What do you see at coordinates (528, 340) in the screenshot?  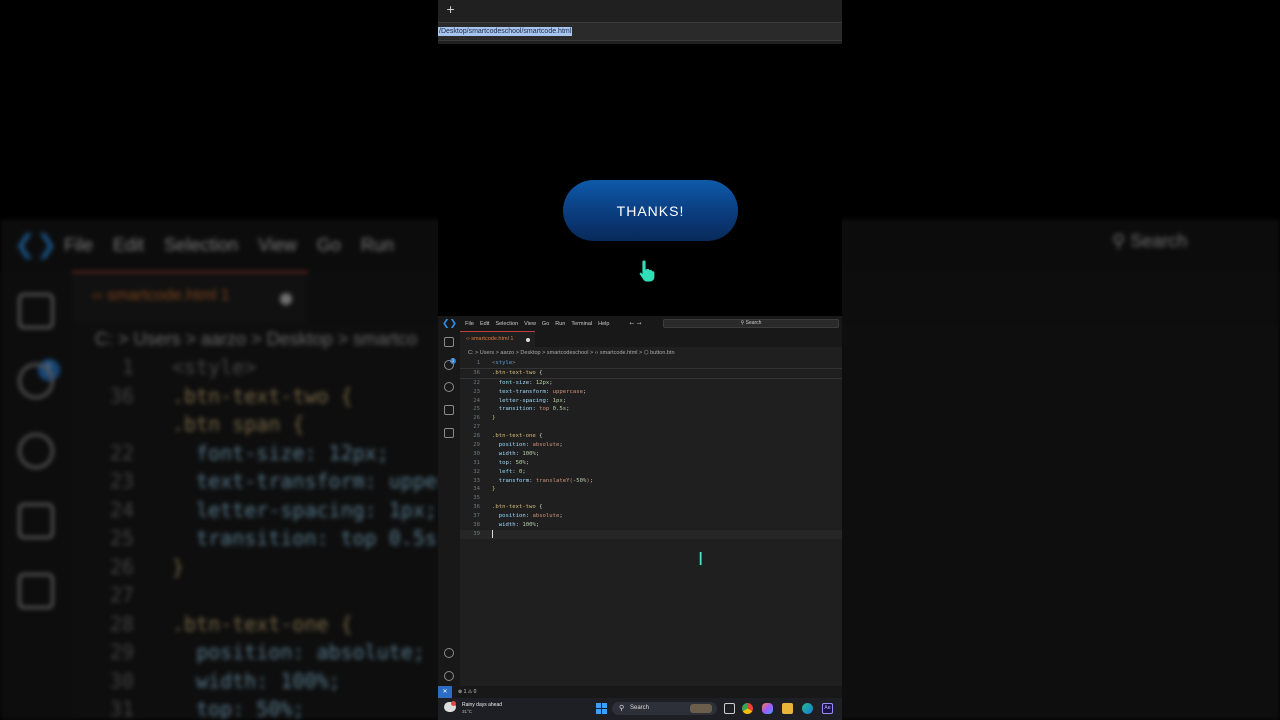 I see `unsaved-dot` at bounding box center [528, 340].